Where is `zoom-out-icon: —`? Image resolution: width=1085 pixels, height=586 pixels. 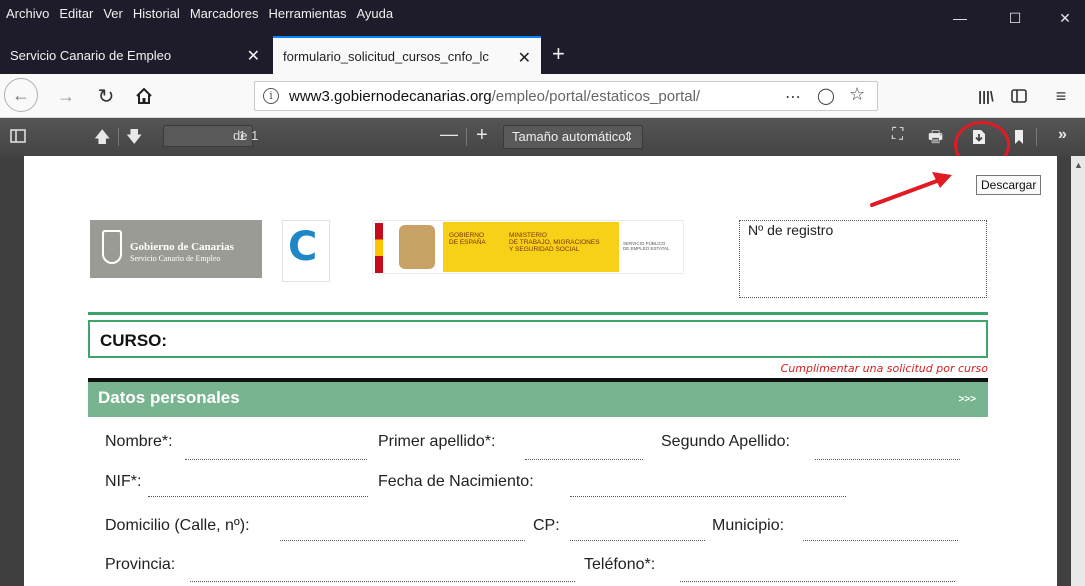
zoom-out-icon: — is located at coordinates (449, 134).